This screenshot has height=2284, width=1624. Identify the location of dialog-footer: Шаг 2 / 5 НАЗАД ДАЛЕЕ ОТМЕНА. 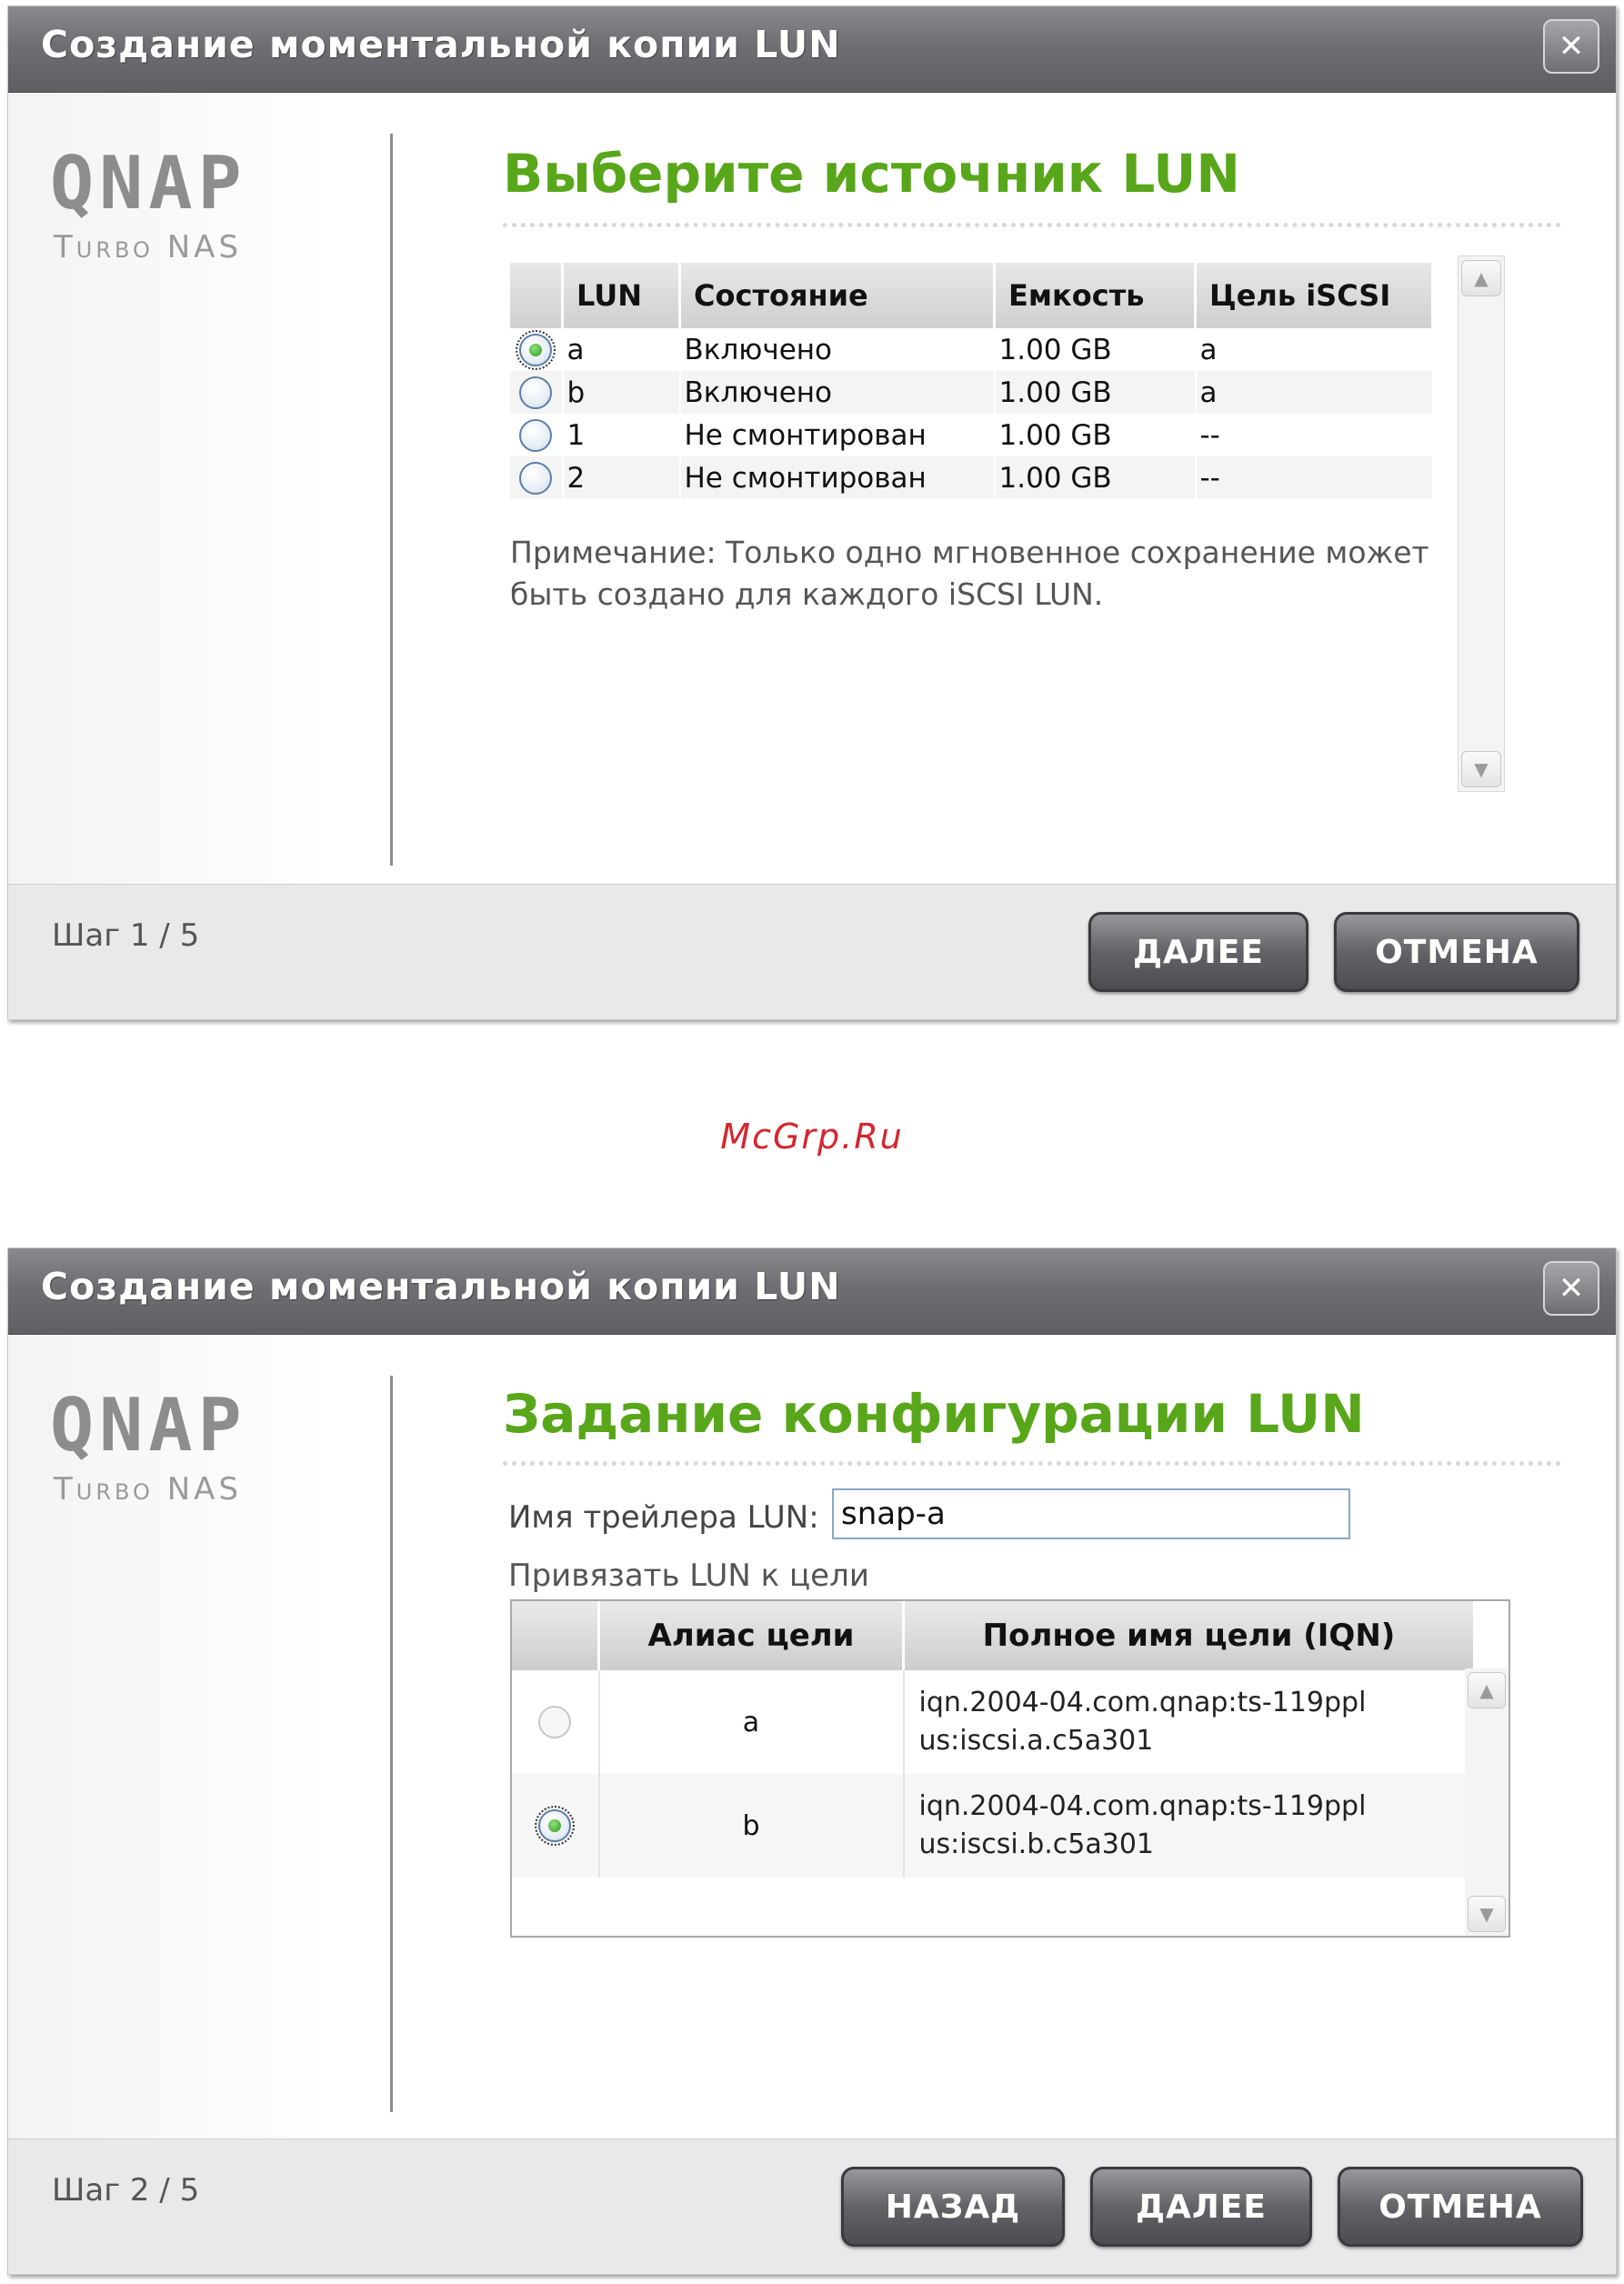
(812, 2206).